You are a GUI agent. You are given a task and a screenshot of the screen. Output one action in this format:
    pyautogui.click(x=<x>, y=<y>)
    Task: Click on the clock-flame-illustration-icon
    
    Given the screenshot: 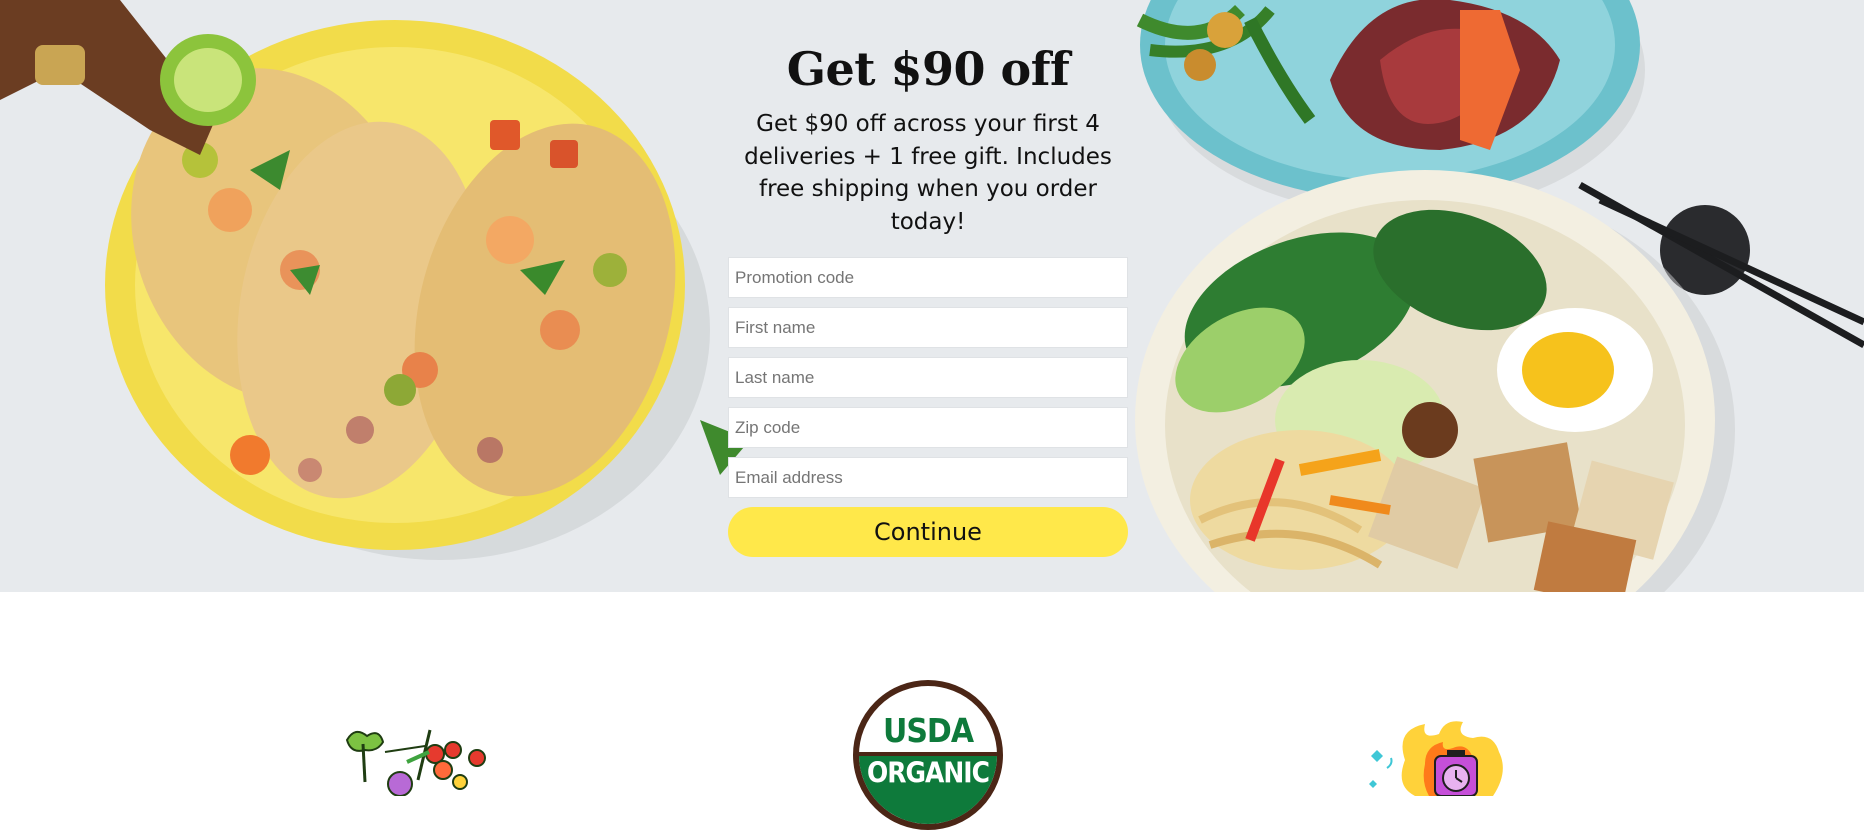 What is the action you would take?
    pyautogui.click(x=1436, y=758)
    